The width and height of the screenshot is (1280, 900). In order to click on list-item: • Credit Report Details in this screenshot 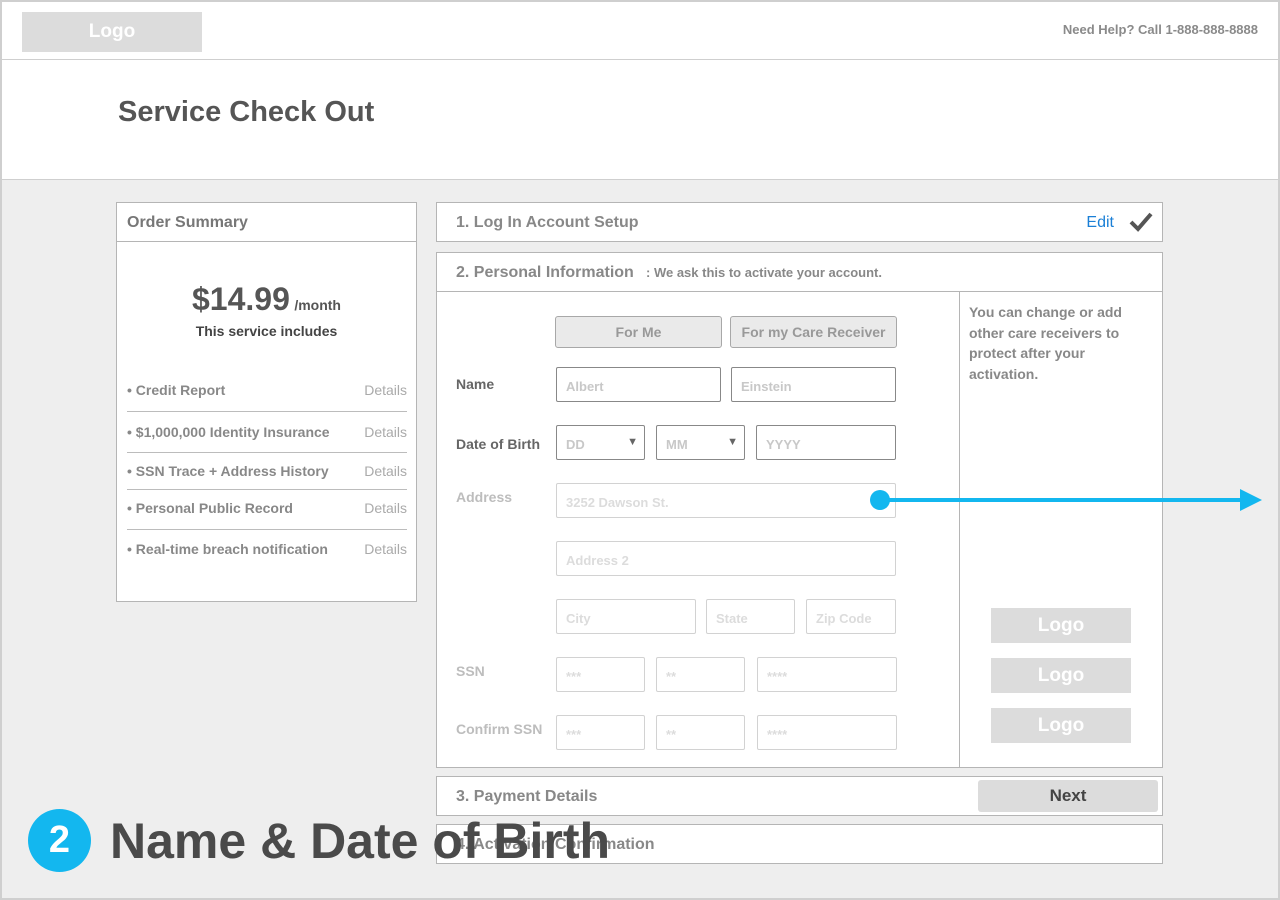, I will do `click(267, 390)`.